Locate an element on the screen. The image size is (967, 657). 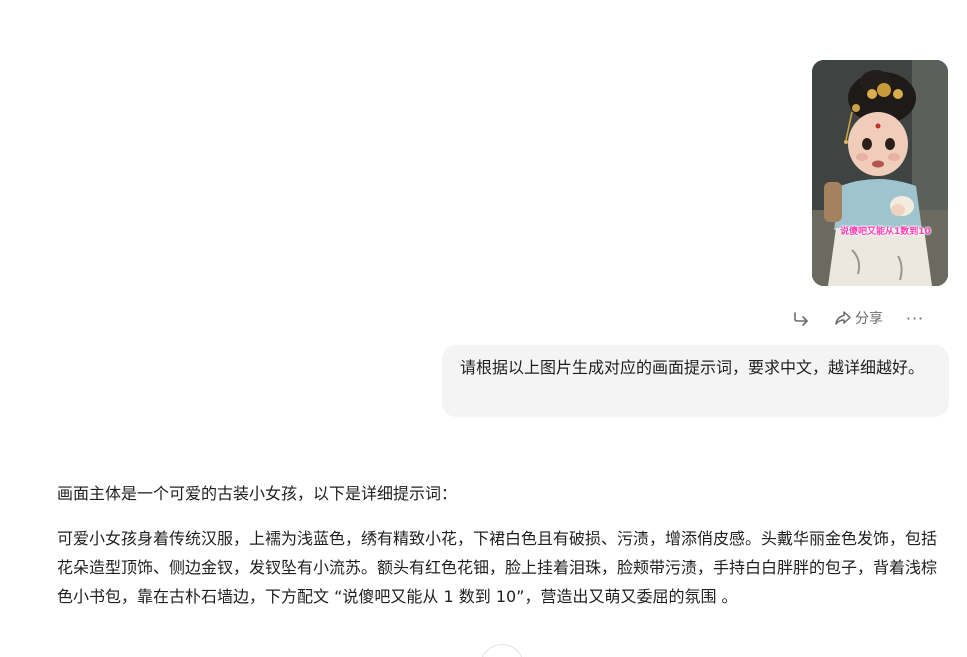
more-button: ··· is located at coordinates (915, 318).